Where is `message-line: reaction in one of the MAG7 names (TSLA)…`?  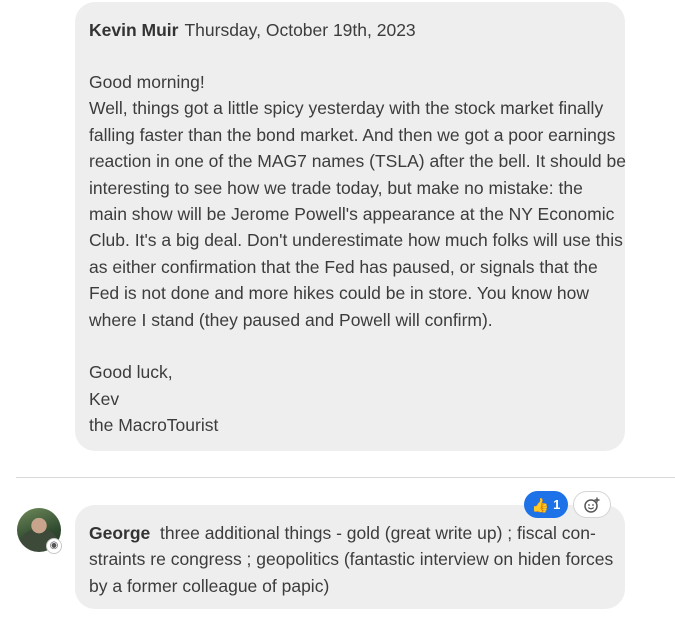
message-line: reaction in one of the MAG7 names (TSLA)… is located at coordinates (357, 161).